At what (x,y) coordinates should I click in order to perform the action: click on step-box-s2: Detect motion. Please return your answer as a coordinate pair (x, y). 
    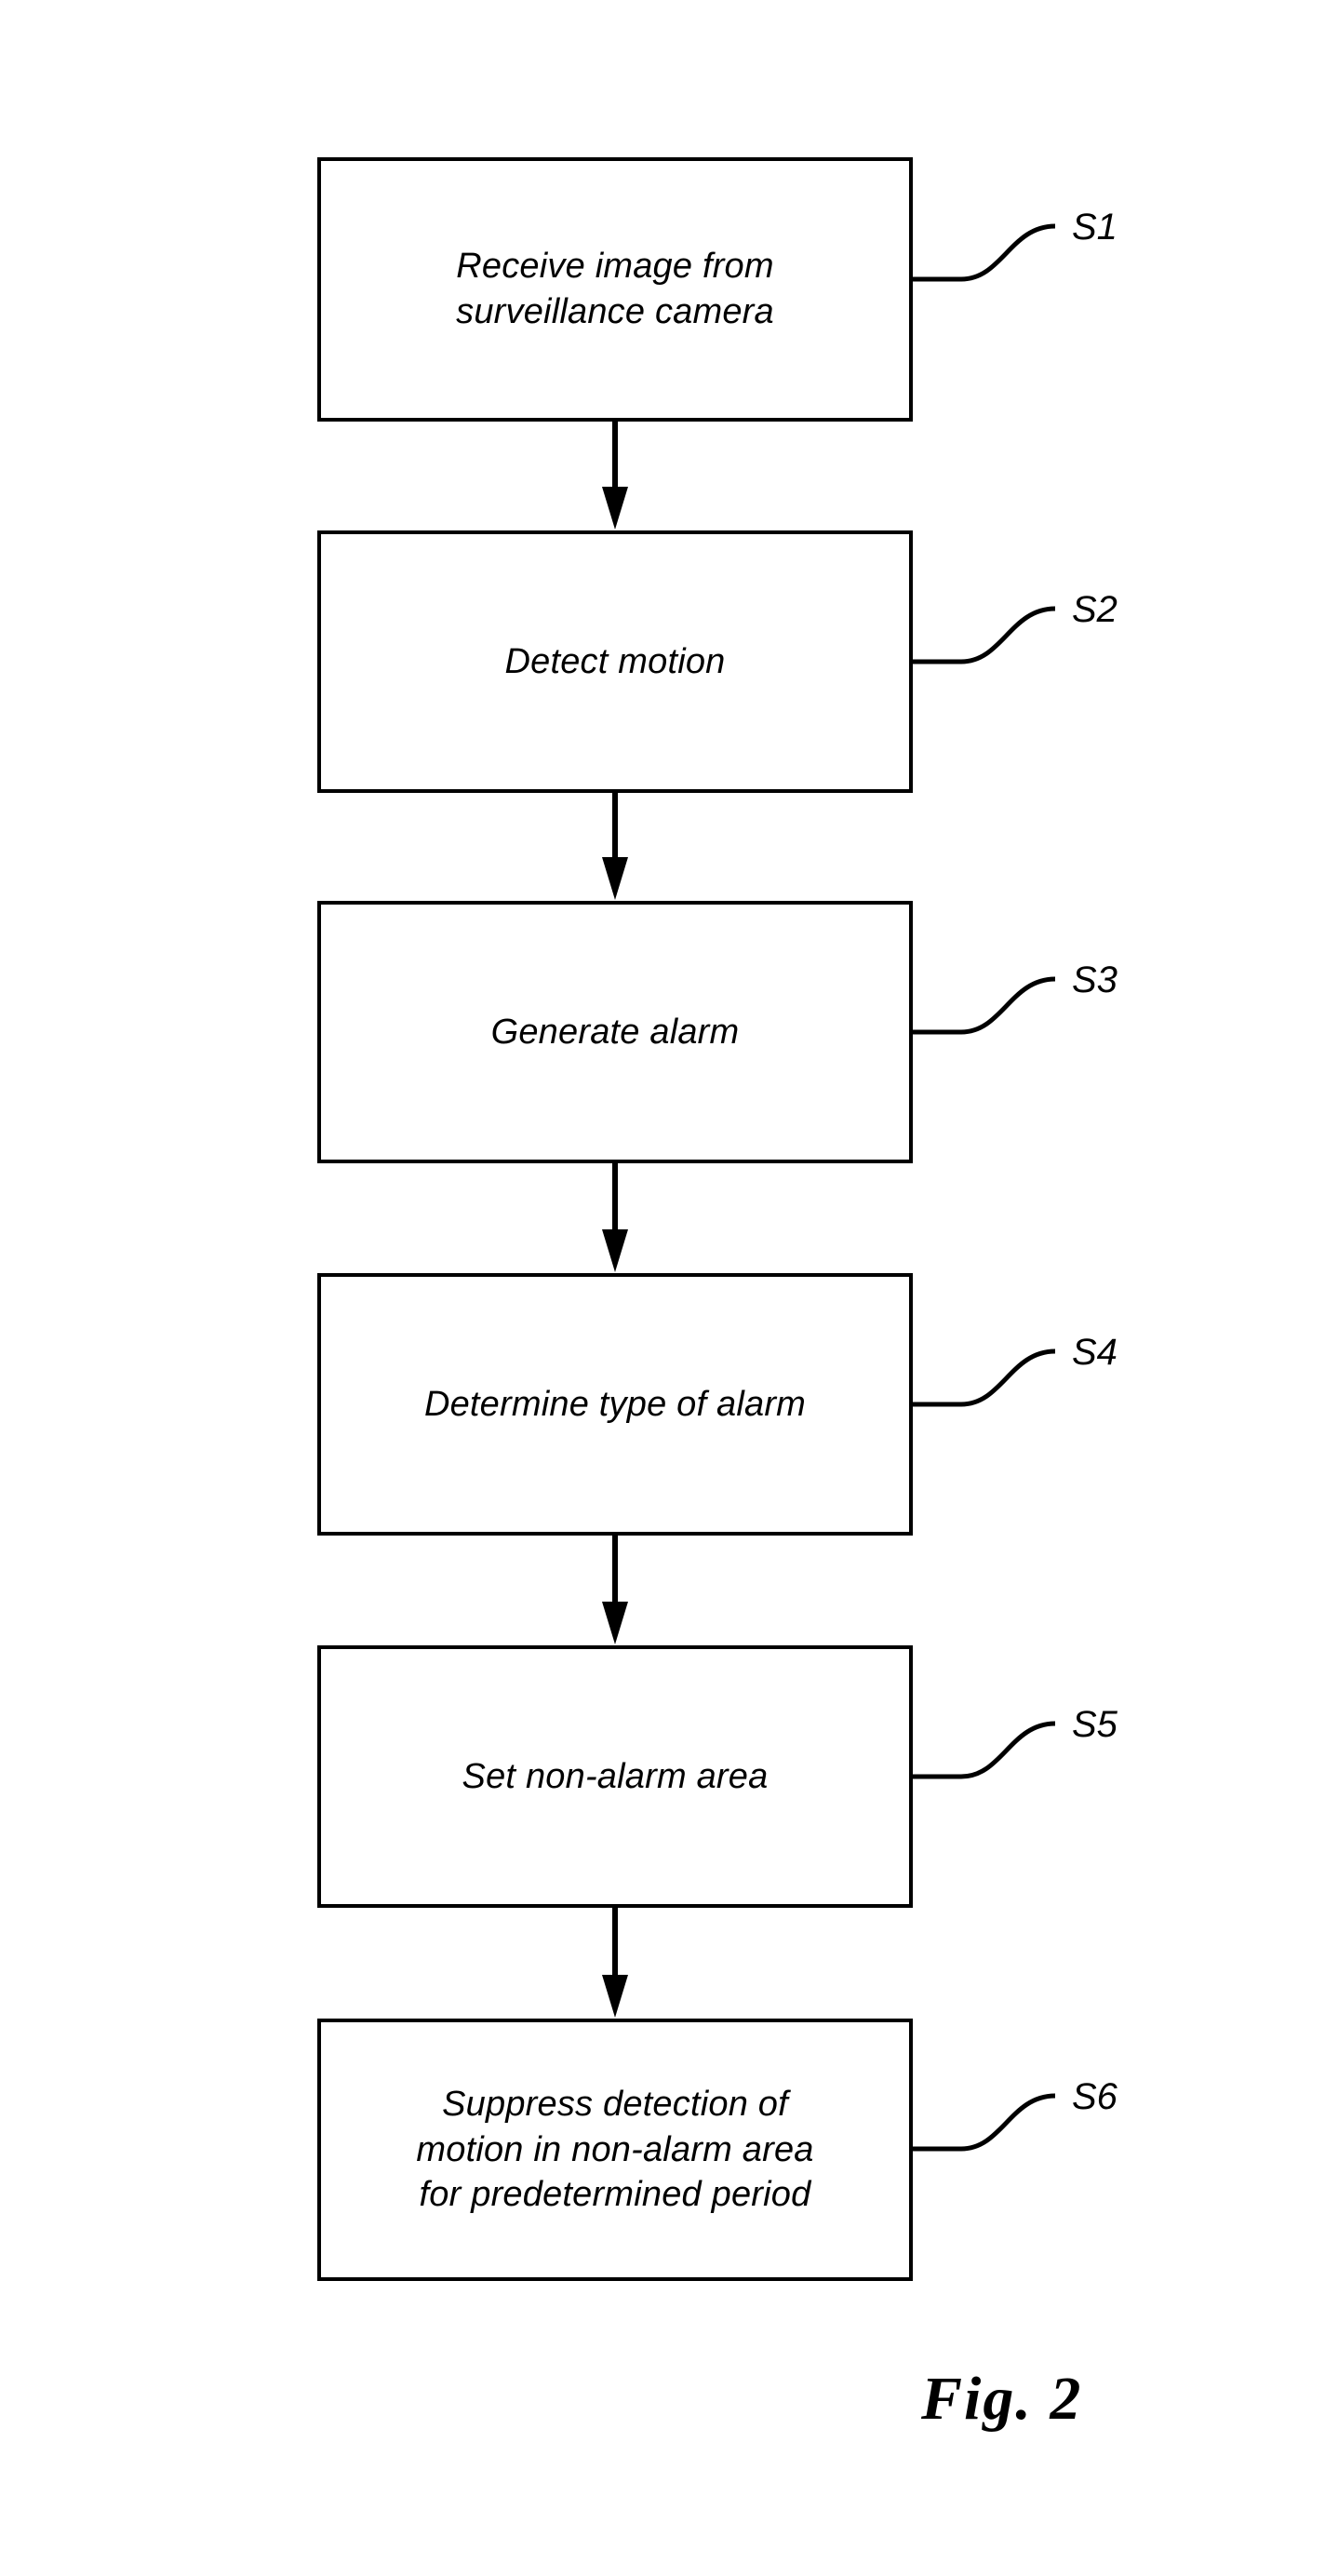
    Looking at the image, I should click on (615, 661).